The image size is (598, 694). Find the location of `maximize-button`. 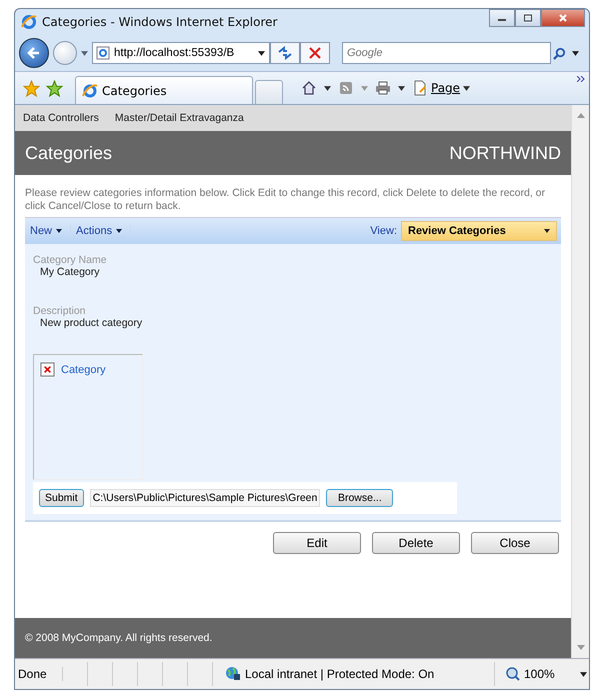

maximize-button is located at coordinates (528, 18).